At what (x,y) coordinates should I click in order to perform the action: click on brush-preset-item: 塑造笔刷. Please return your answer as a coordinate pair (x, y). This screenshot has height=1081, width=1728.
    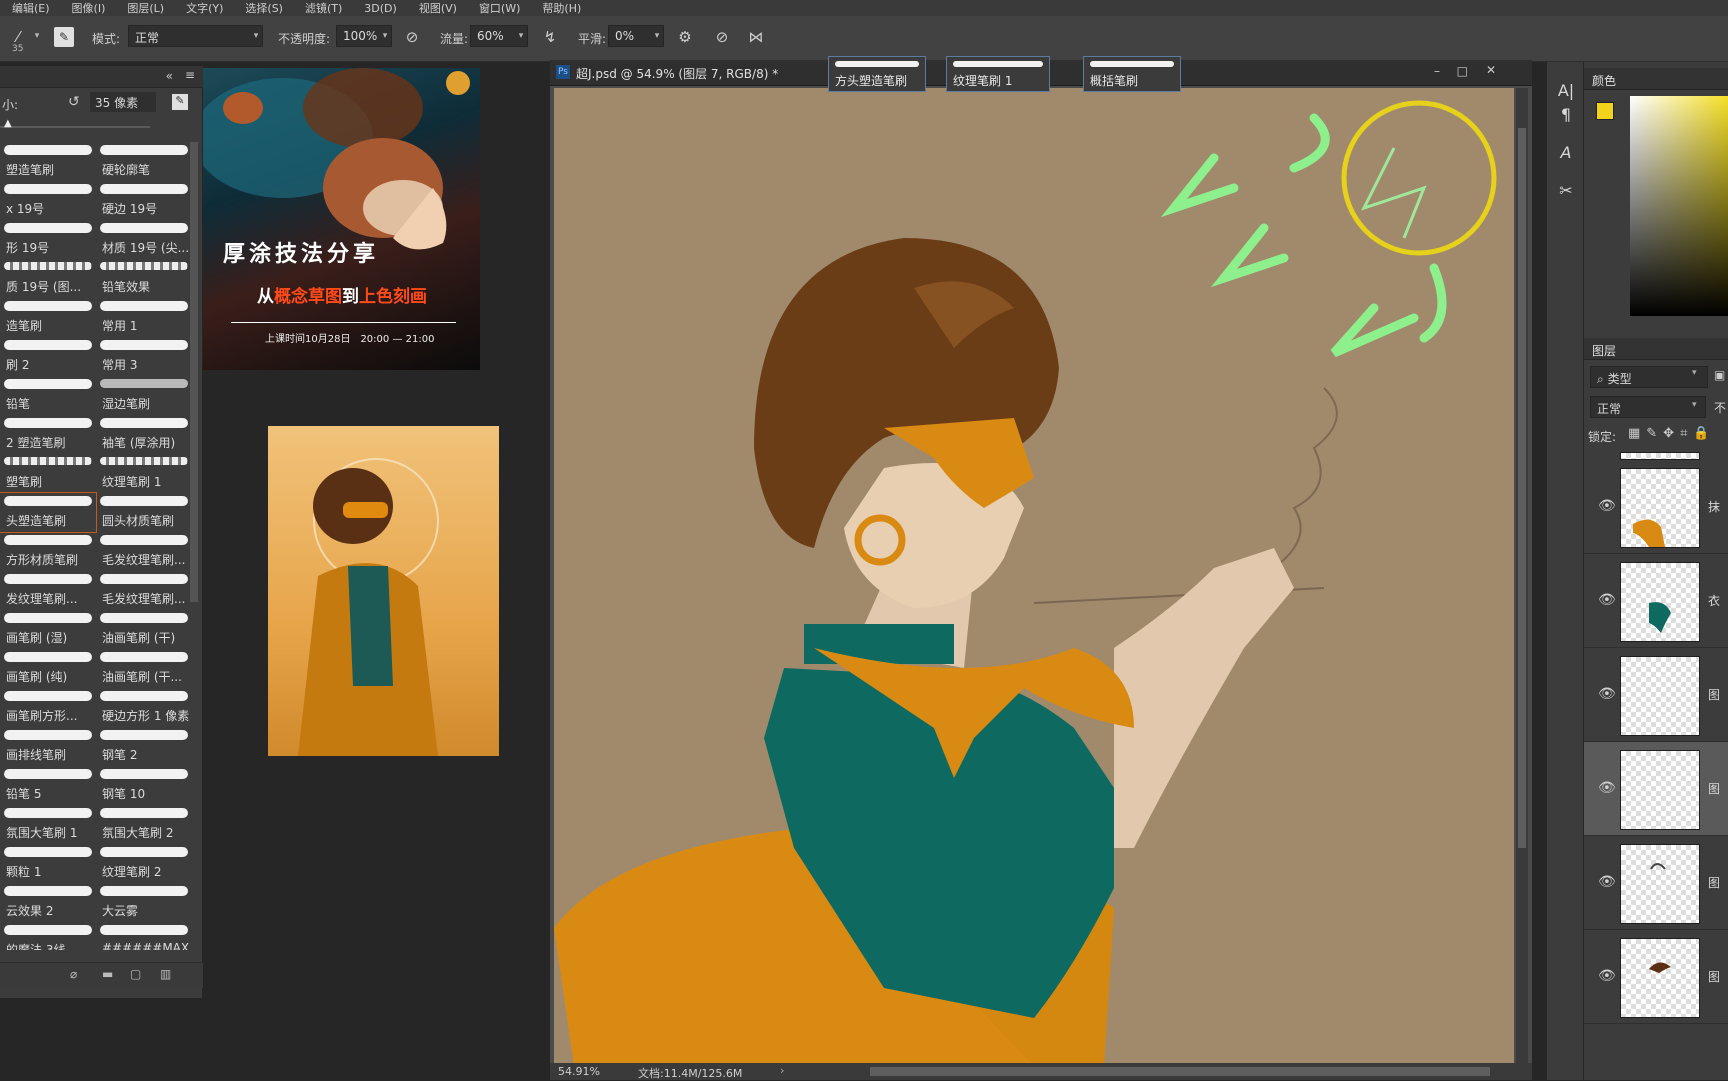
    Looking at the image, I should click on (48, 161).